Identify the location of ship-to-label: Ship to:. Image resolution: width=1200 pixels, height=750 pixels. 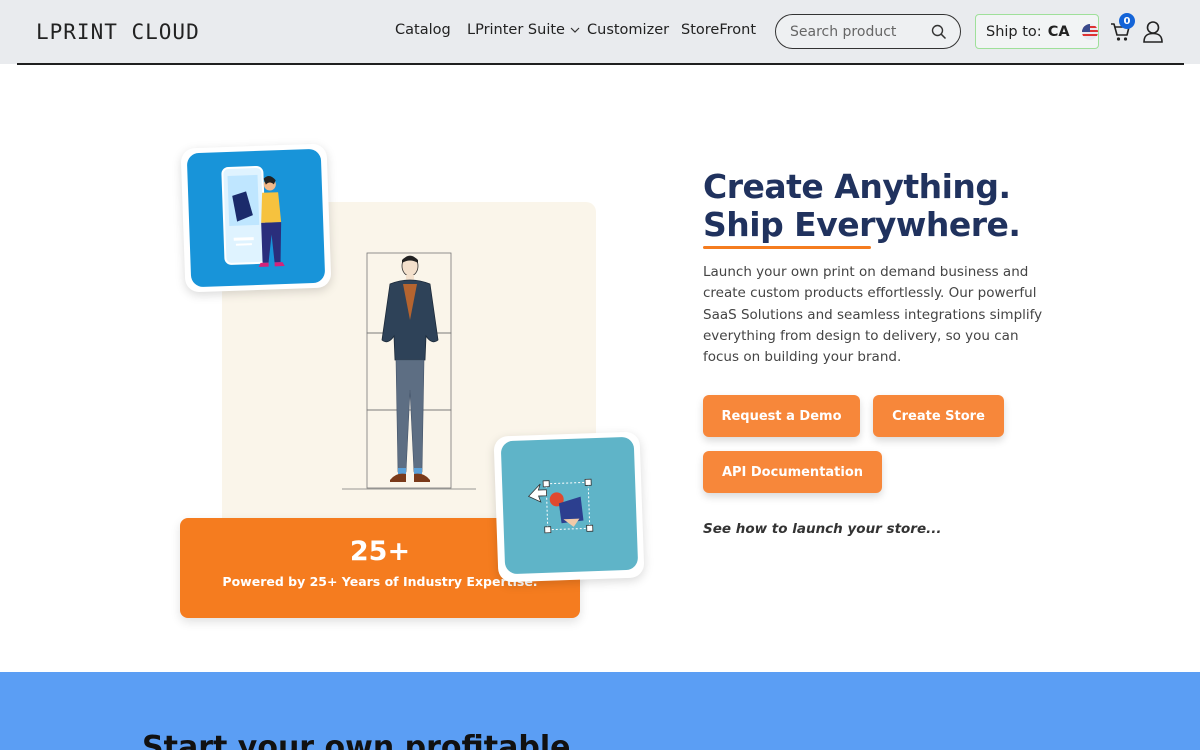
(1014, 31).